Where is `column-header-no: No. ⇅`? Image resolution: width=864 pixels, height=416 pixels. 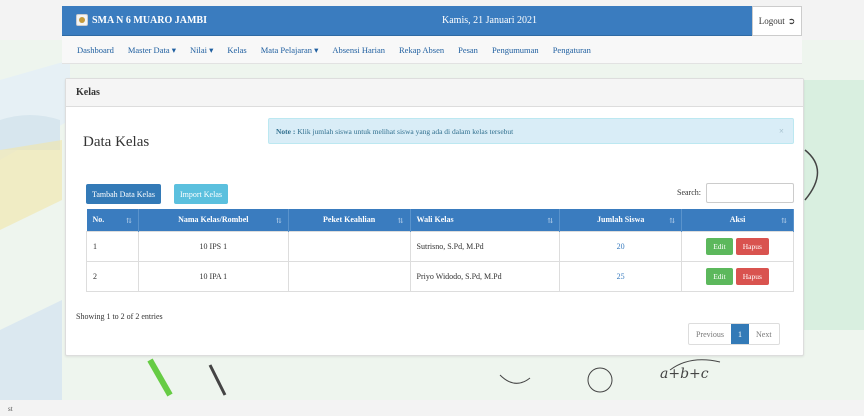
column-header-no: No. ⇅ is located at coordinates (112, 220).